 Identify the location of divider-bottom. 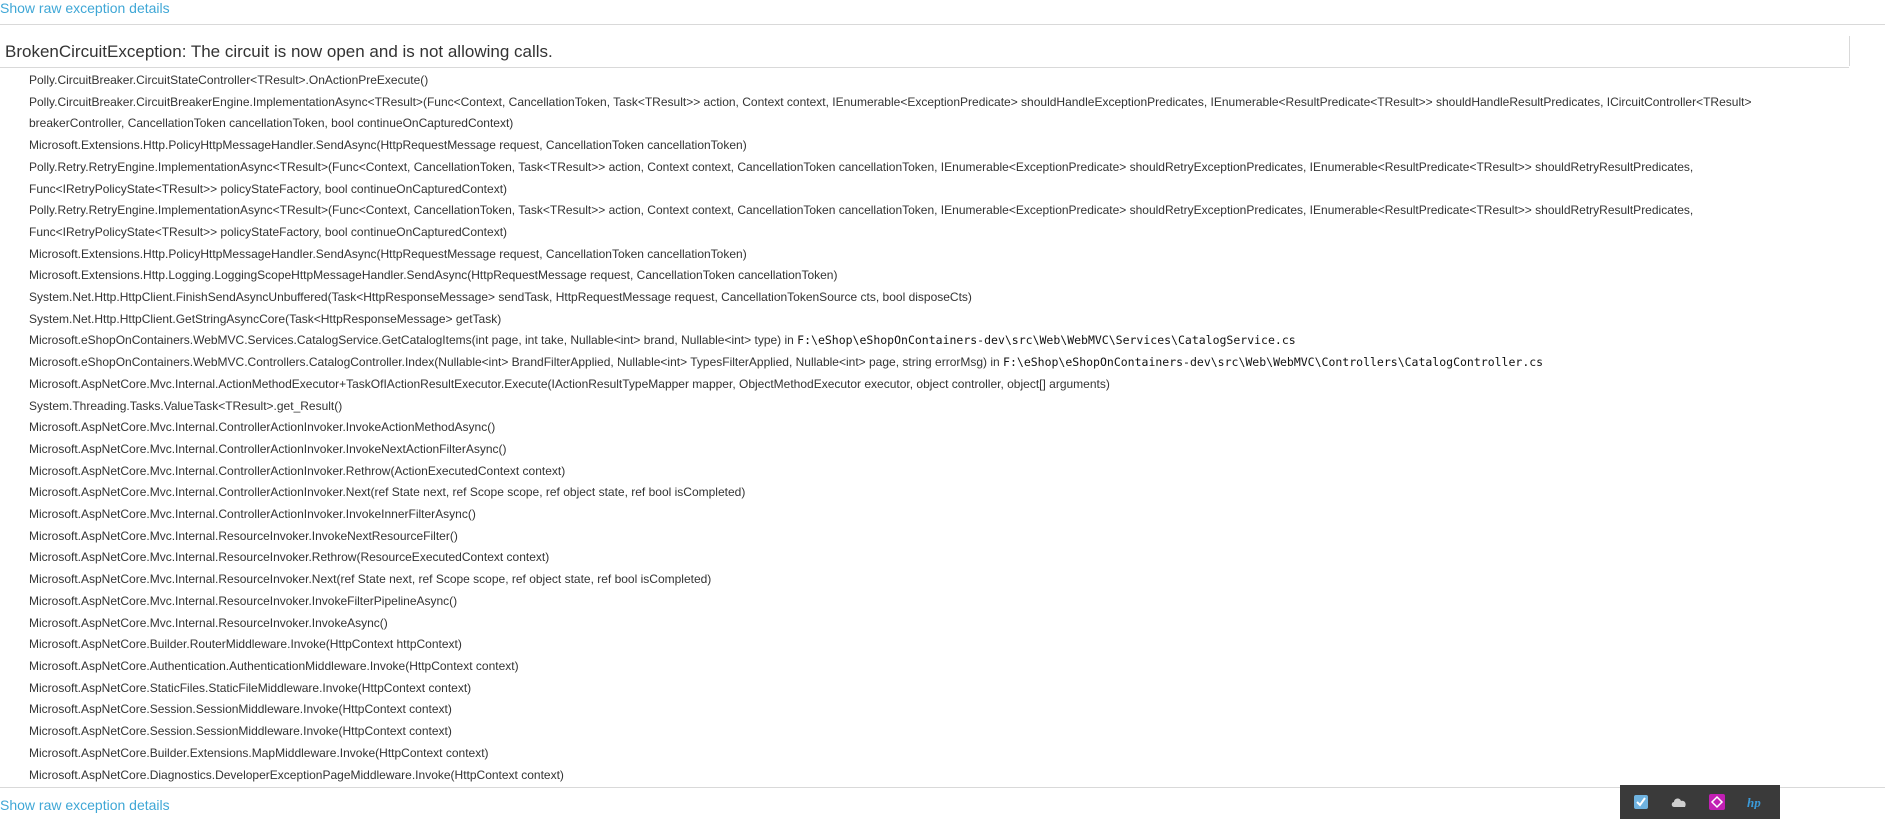
(942, 787).